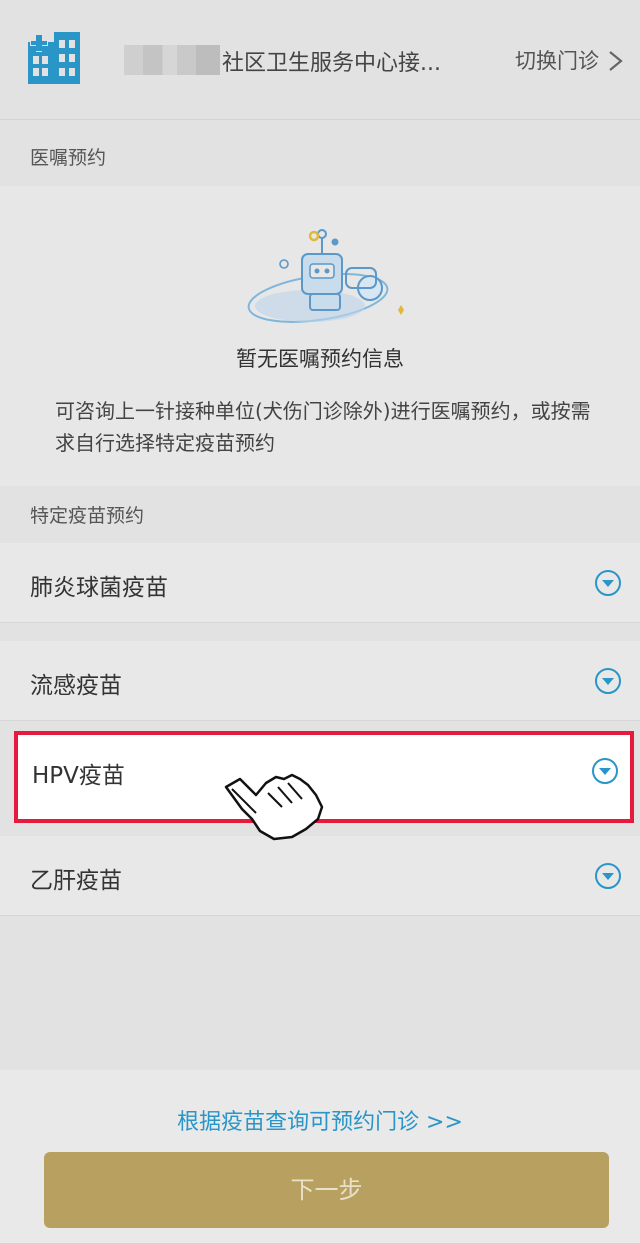  What do you see at coordinates (78, 776) in the screenshot?
I see `vaccine-item-label: HPV疫苗` at bounding box center [78, 776].